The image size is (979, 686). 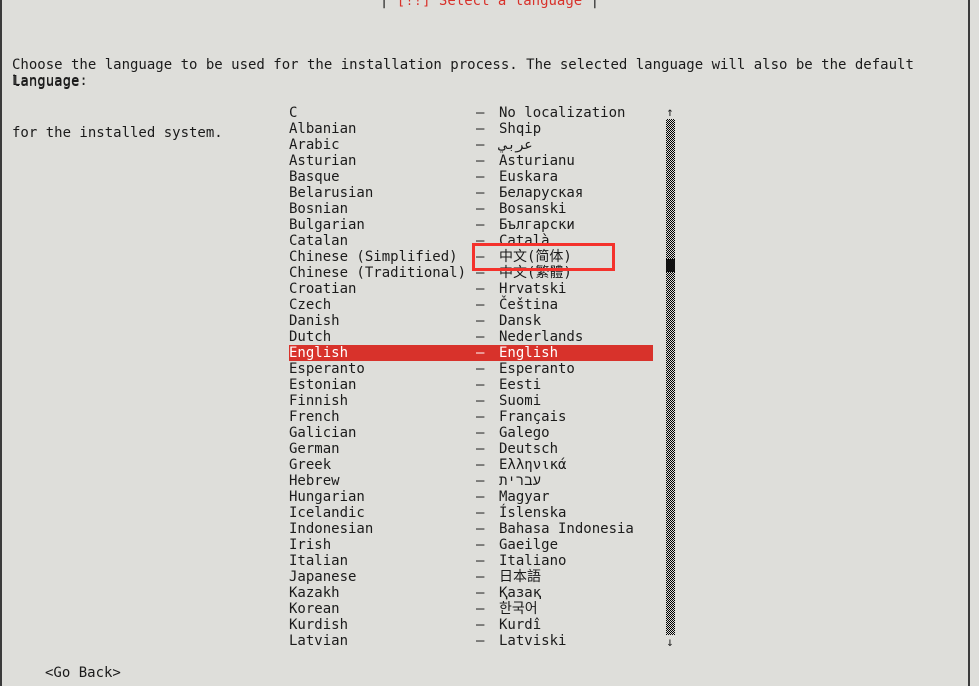 What do you see at coordinates (471, 289) in the screenshot?
I see `language-list-item: Croatian – Hrvatski` at bounding box center [471, 289].